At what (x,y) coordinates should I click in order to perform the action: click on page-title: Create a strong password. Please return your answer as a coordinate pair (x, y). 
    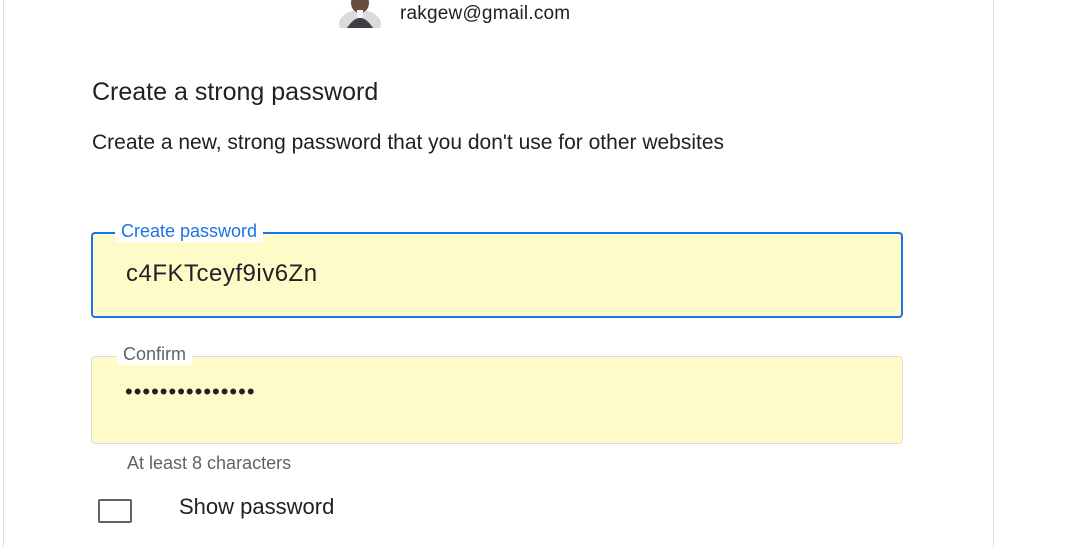
    Looking at the image, I should click on (235, 92).